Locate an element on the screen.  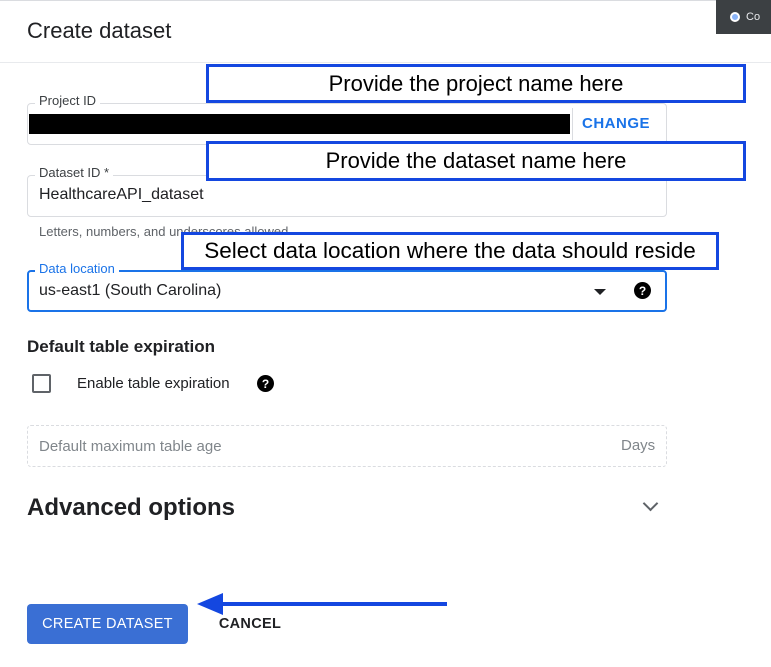
project-id-redaction is located at coordinates (299, 124).